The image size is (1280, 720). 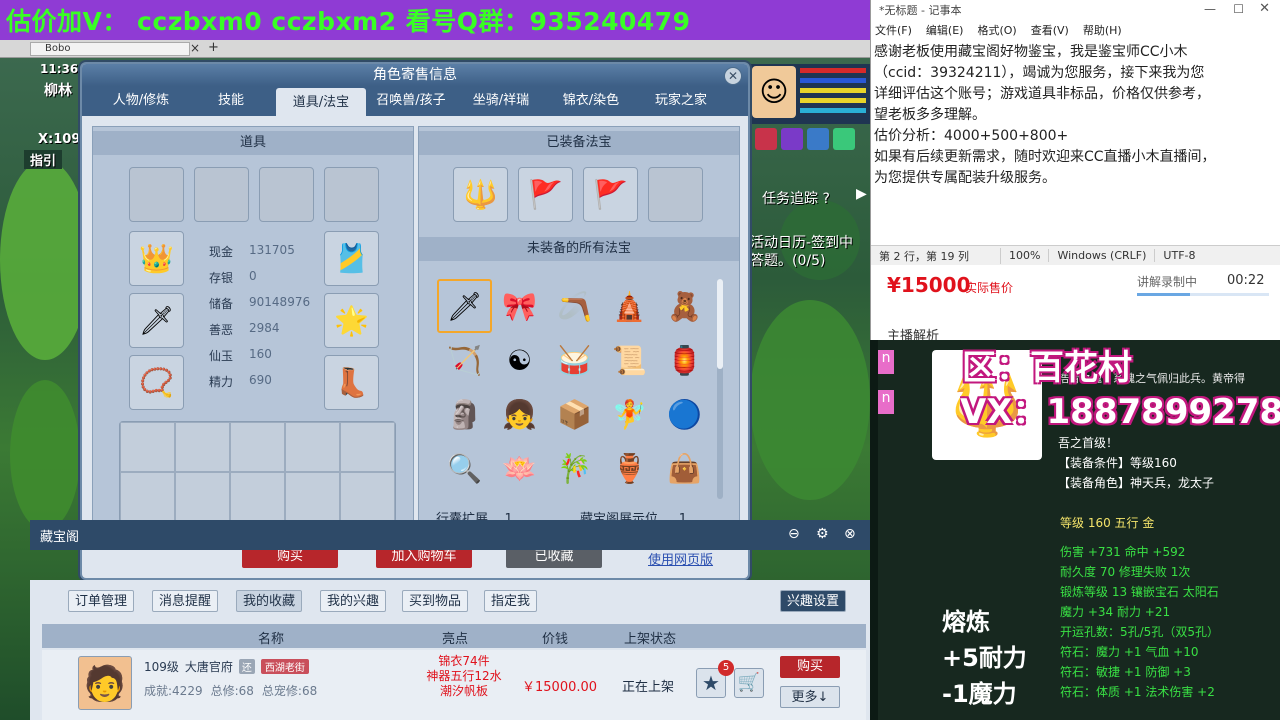 I want to click on treasure-girl-icon: 👧, so click(x=519, y=414).